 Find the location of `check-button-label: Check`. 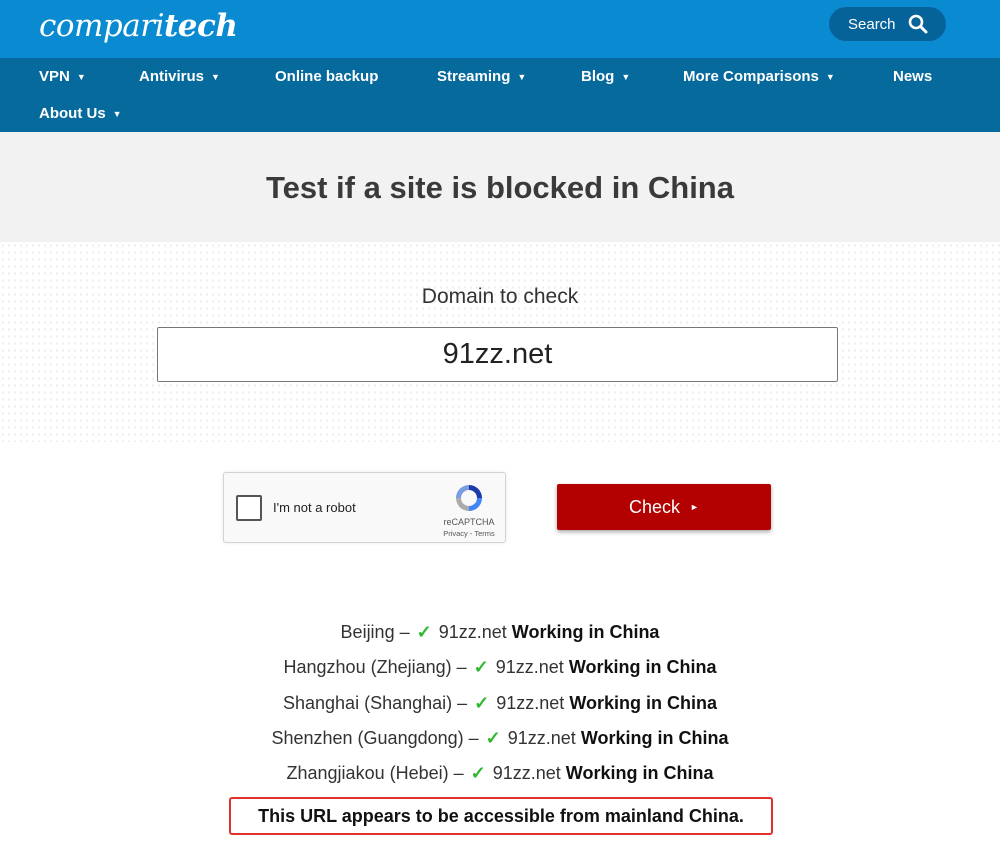

check-button-label: Check is located at coordinates (655, 506).